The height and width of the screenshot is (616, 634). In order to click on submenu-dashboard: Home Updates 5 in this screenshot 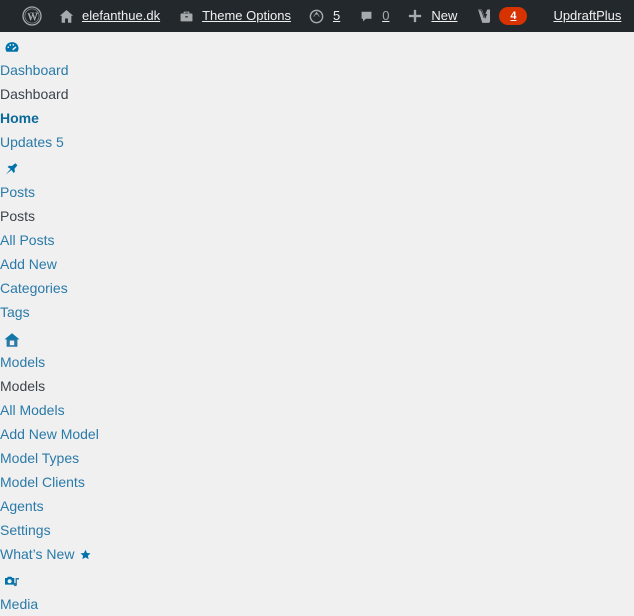, I will do `click(317, 130)`.